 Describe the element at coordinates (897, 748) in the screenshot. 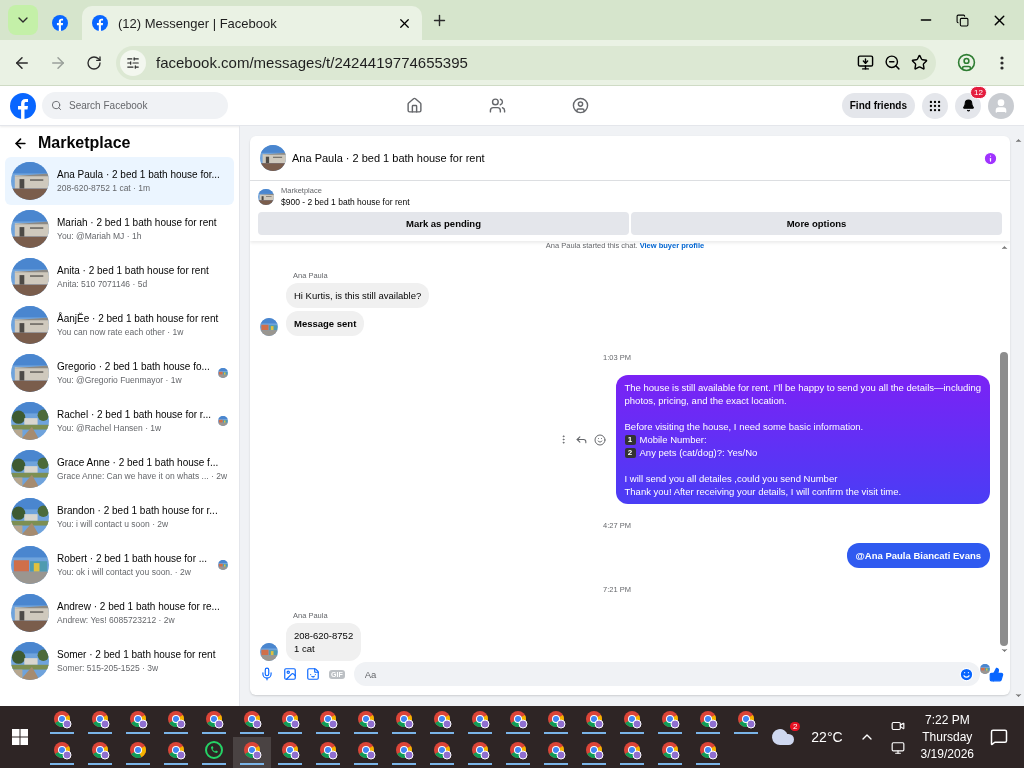

I see `network-icon` at that location.